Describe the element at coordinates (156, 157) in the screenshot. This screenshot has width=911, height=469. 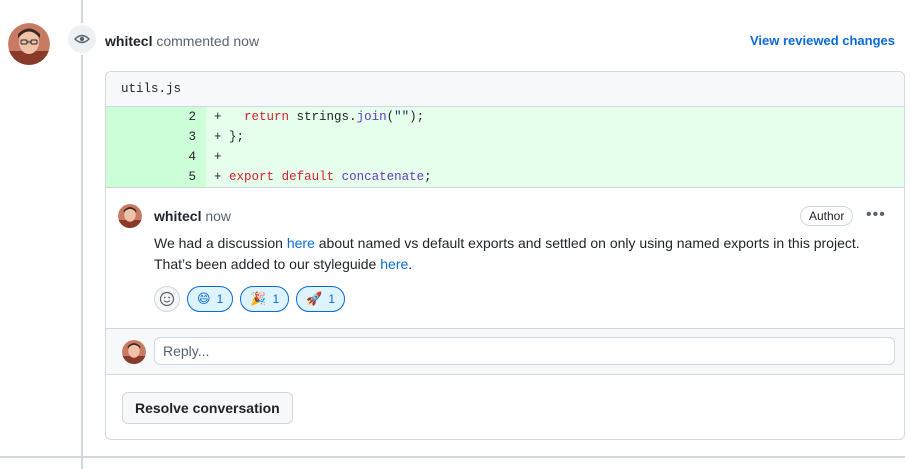
I see `line-number: 4` at that location.